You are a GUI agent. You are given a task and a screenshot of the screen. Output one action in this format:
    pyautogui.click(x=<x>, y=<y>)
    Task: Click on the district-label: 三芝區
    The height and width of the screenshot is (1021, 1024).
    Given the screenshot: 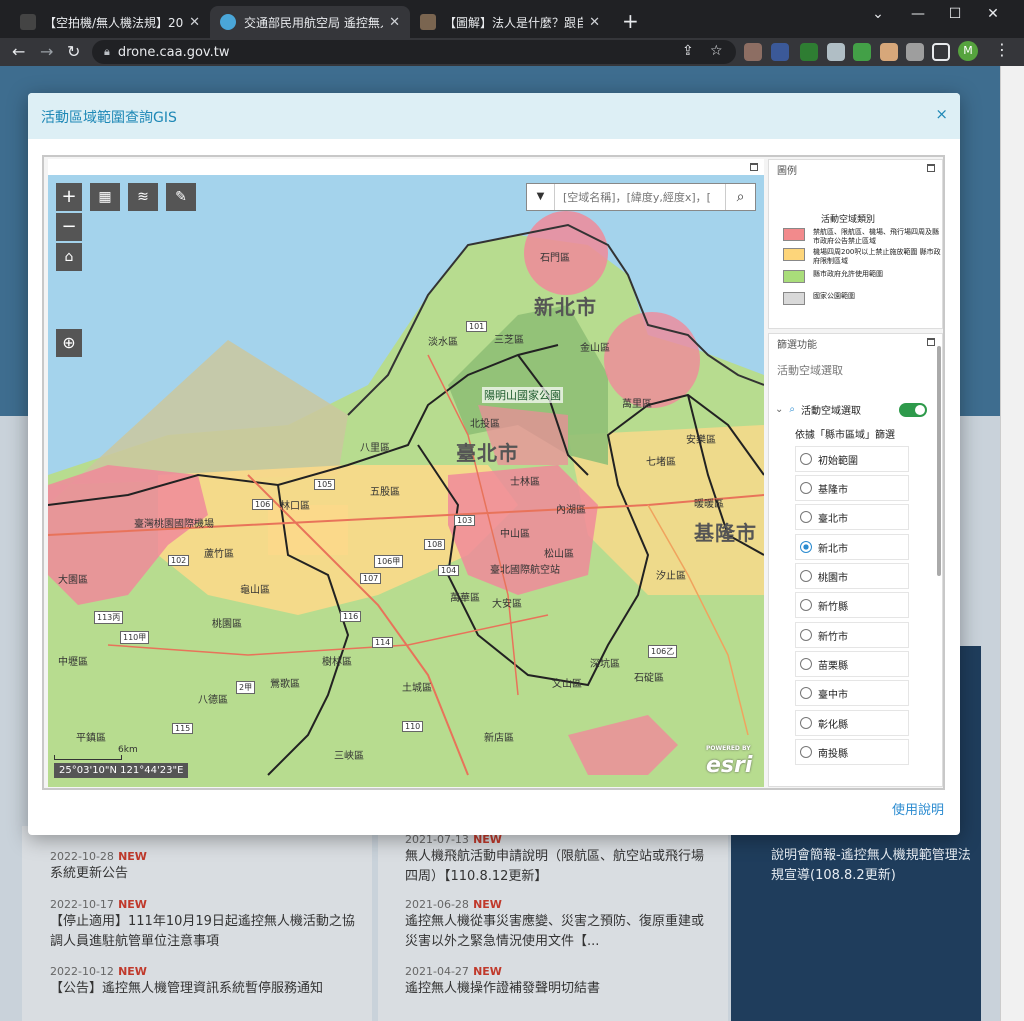 What is the action you would take?
    pyautogui.click(x=509, y=340)
    